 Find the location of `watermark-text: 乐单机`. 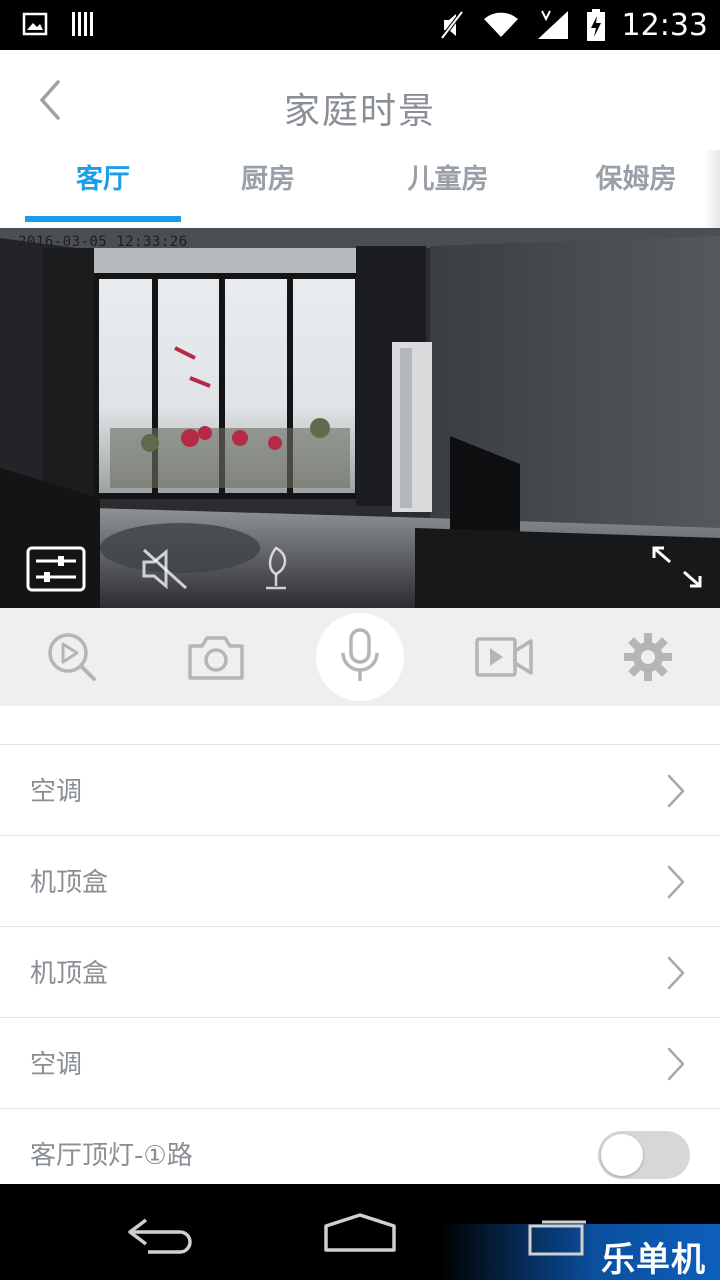

watermark-text: 乐单机 is located at coordinates (653, 1260).